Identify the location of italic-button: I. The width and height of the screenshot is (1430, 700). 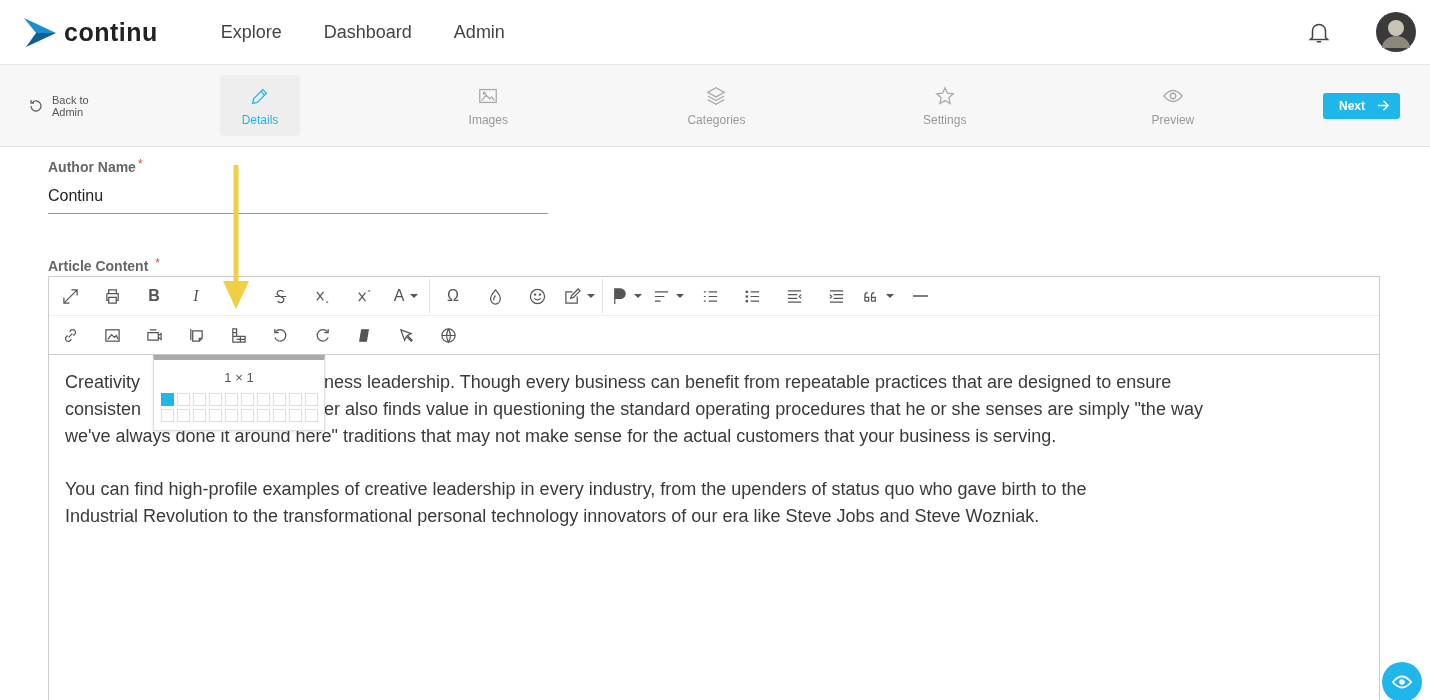
(196, 296).